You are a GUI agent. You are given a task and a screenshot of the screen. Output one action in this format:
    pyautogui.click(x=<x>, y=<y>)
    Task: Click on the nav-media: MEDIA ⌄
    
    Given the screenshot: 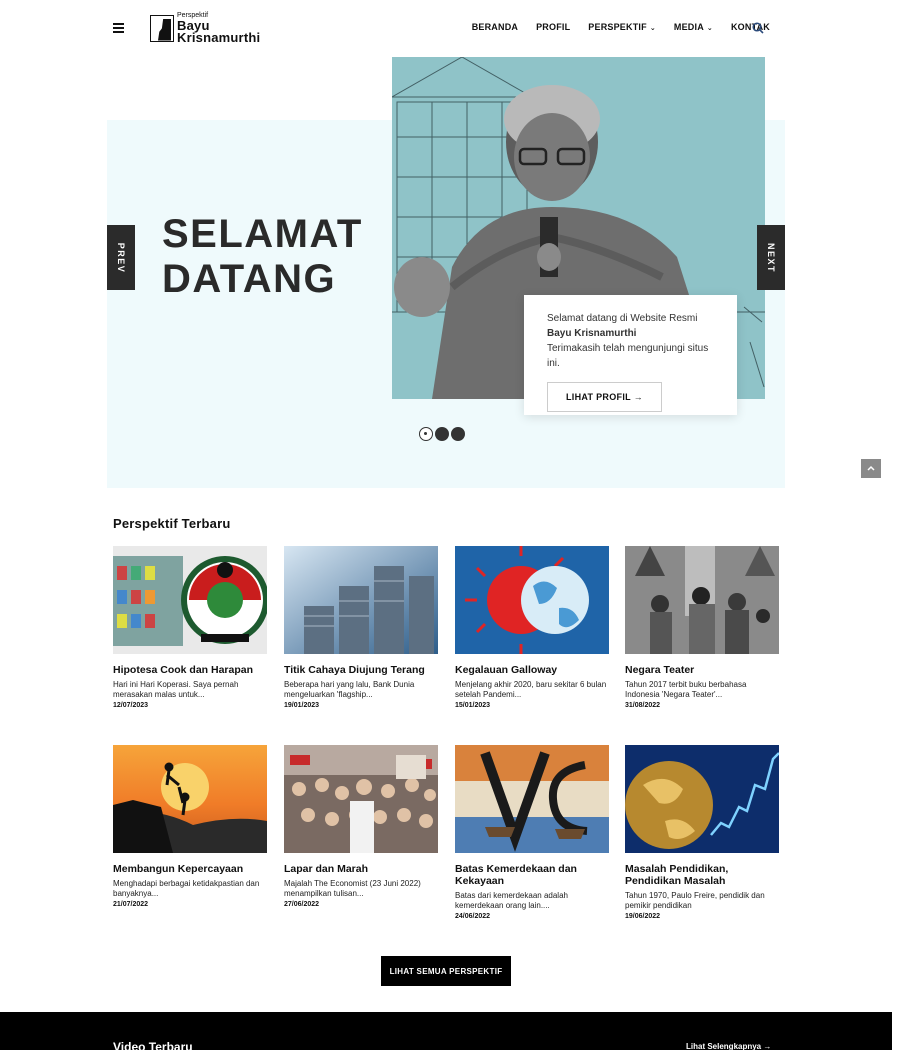 What is the action you would take?
    pyautogui.click(x=693, y=27)
    